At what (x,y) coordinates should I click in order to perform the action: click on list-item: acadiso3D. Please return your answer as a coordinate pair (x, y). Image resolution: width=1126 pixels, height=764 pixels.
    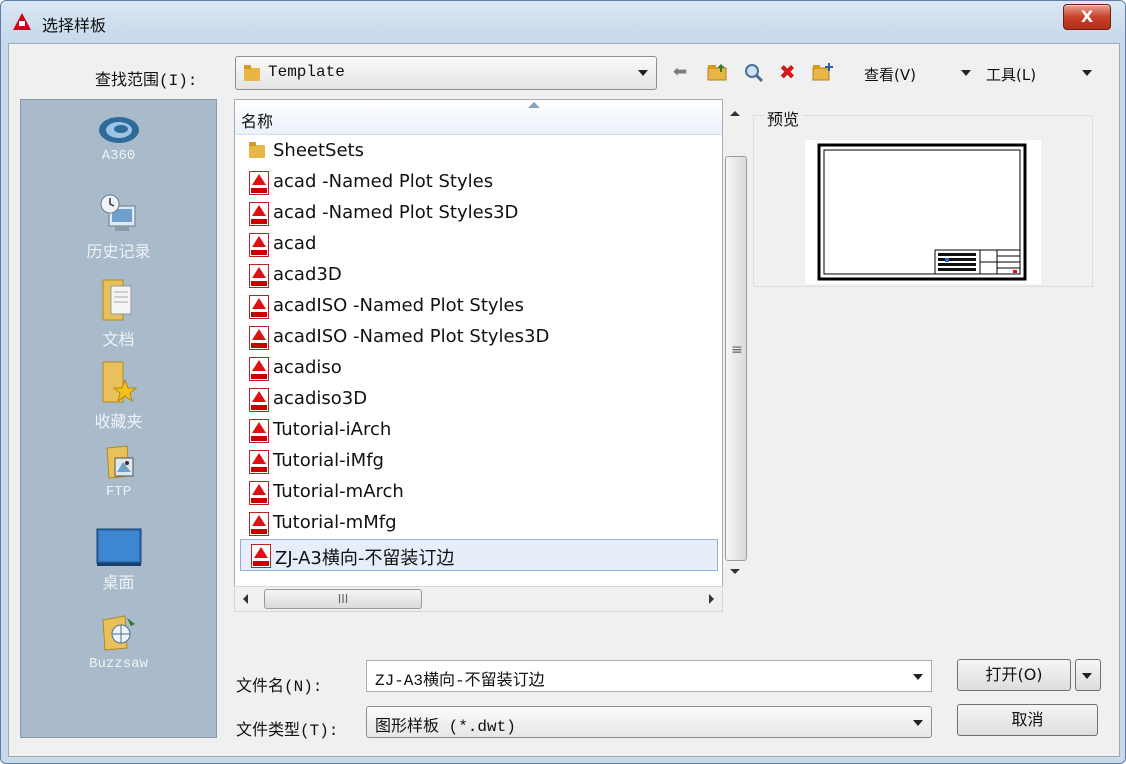
    Looking at the image, I should click on (478, 399).